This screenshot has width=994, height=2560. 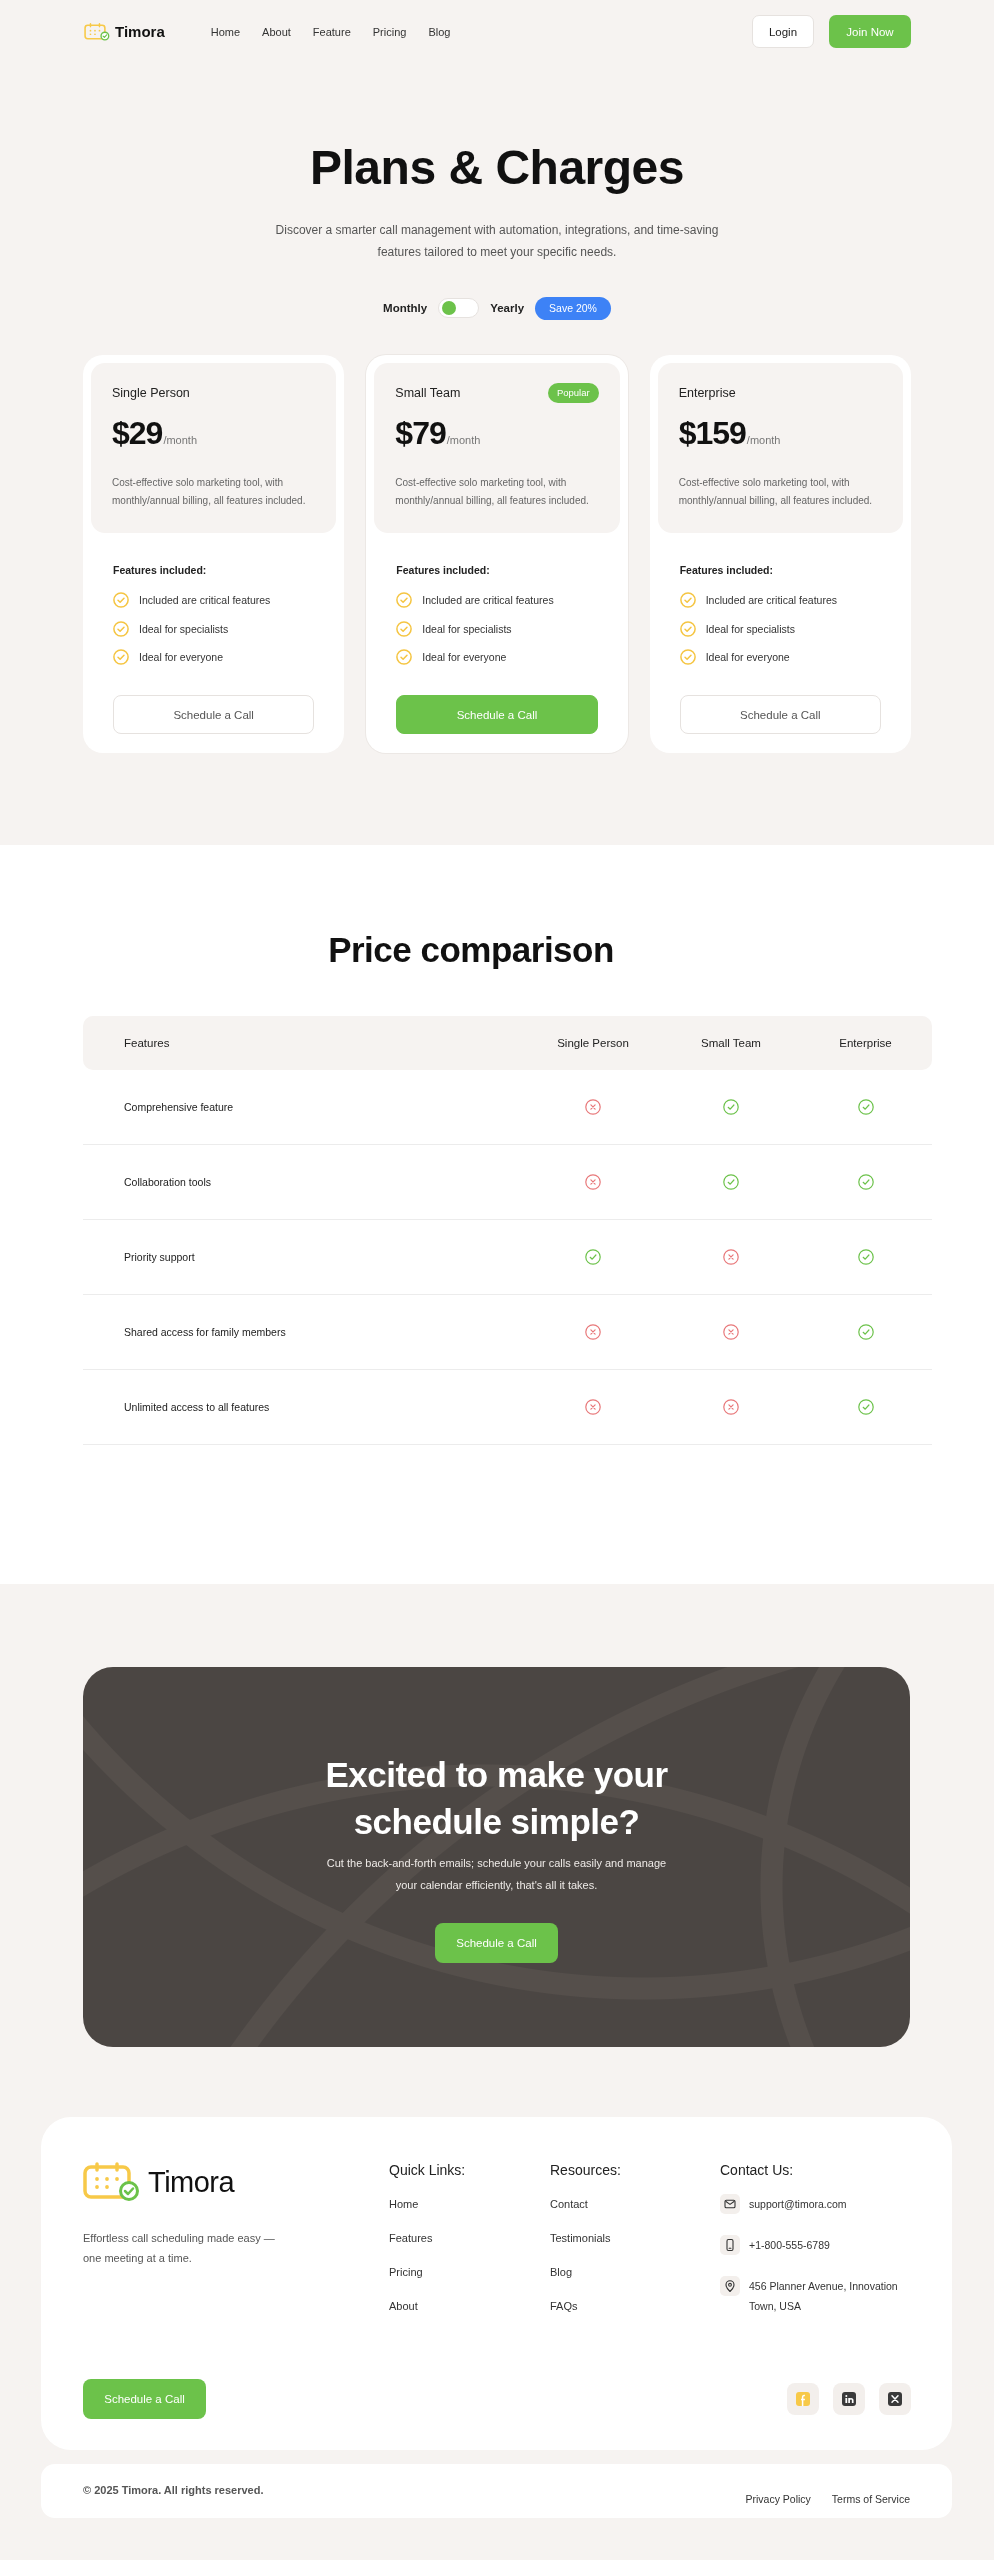 I want to click on mail-icon, so click(x=730, y=2204).